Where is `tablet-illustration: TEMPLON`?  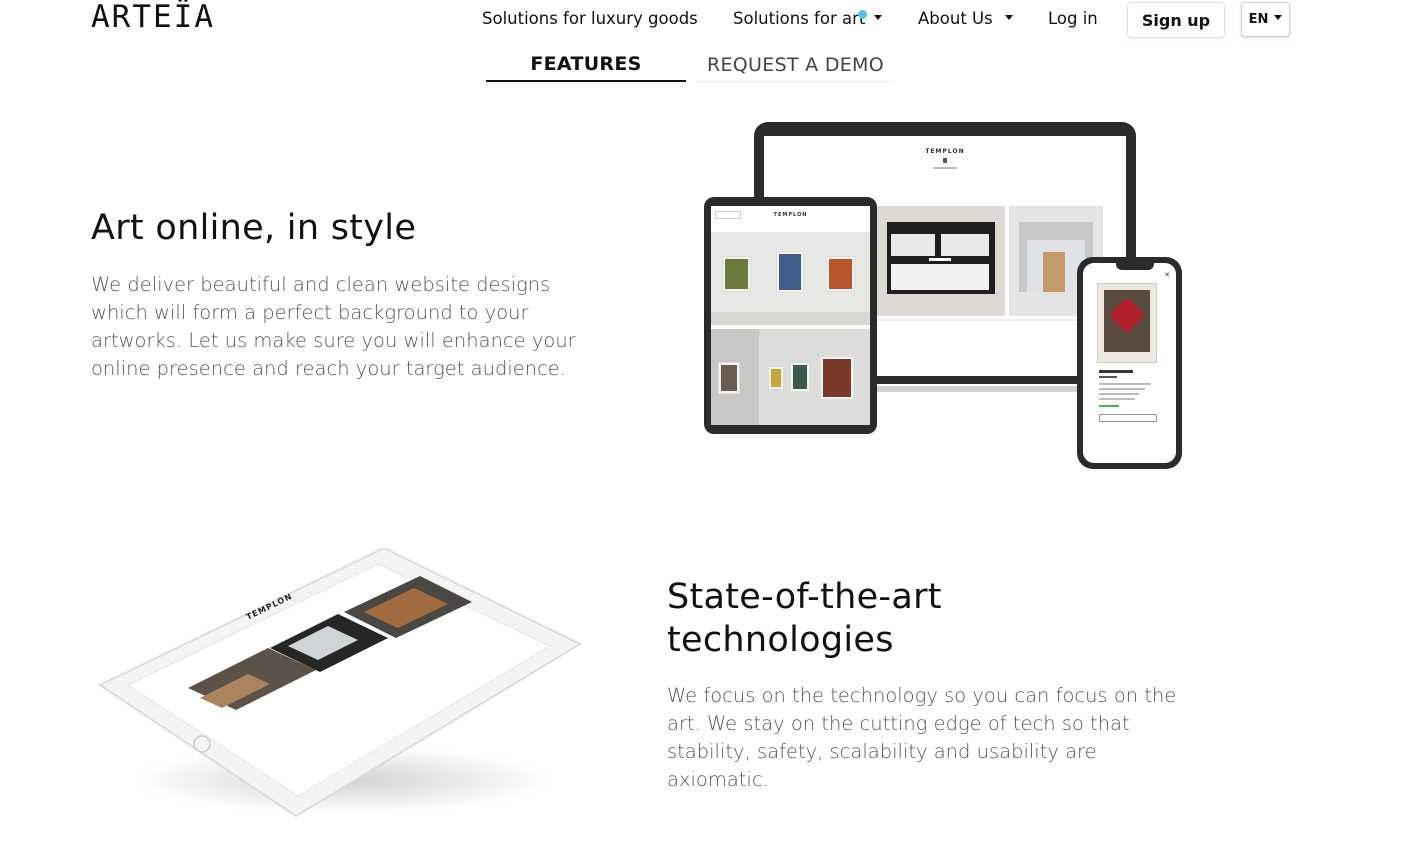
tablet-illustration: TEMPLON is located at coordinates (790, 315).